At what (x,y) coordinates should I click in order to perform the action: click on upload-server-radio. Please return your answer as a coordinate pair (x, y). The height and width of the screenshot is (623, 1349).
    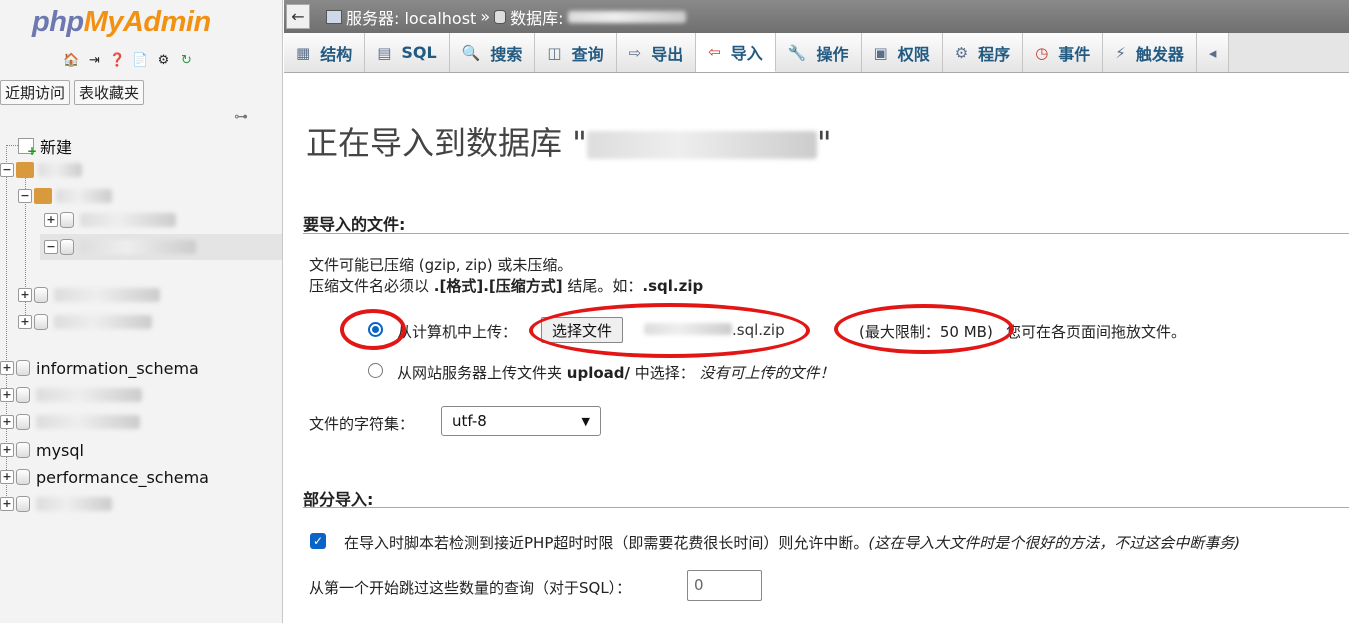
    Looking at the image, I should click on (375, 370).